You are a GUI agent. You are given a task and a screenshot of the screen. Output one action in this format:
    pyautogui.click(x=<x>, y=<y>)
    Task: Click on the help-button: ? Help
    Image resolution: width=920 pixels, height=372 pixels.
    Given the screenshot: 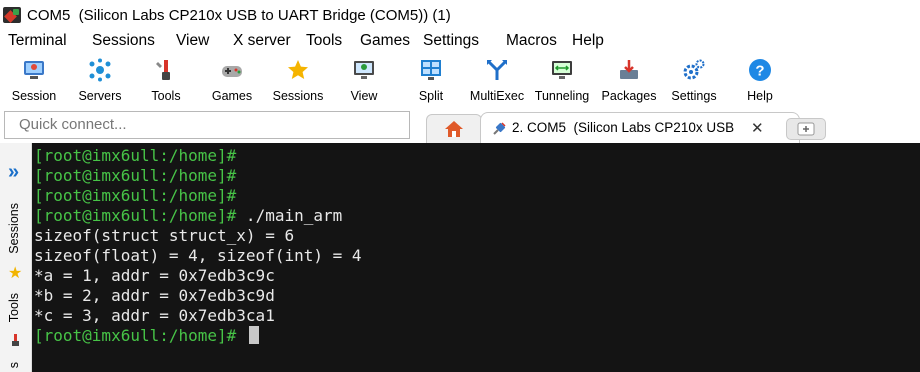 What is the action you would take?
    pyautogui.click(x=760, y=80)
    